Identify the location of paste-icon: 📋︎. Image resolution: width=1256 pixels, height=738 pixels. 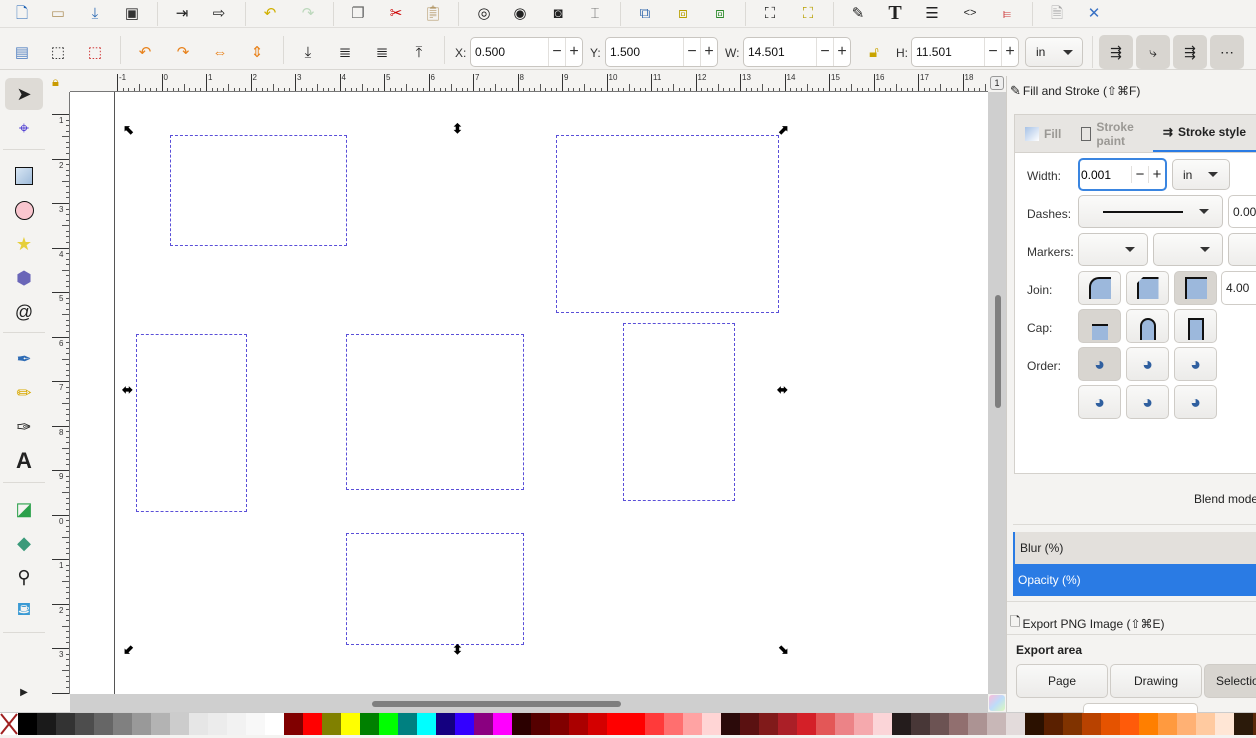
(433, 13).